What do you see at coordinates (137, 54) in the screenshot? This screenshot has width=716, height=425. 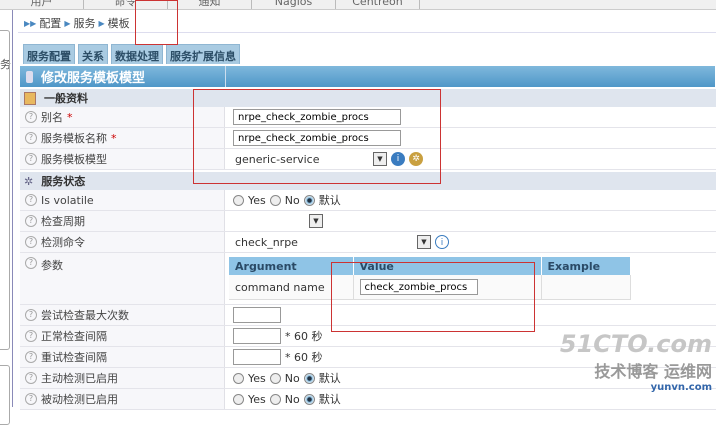 I see `tab-data-processing: 数据处理` at bounding box center [137, 54].